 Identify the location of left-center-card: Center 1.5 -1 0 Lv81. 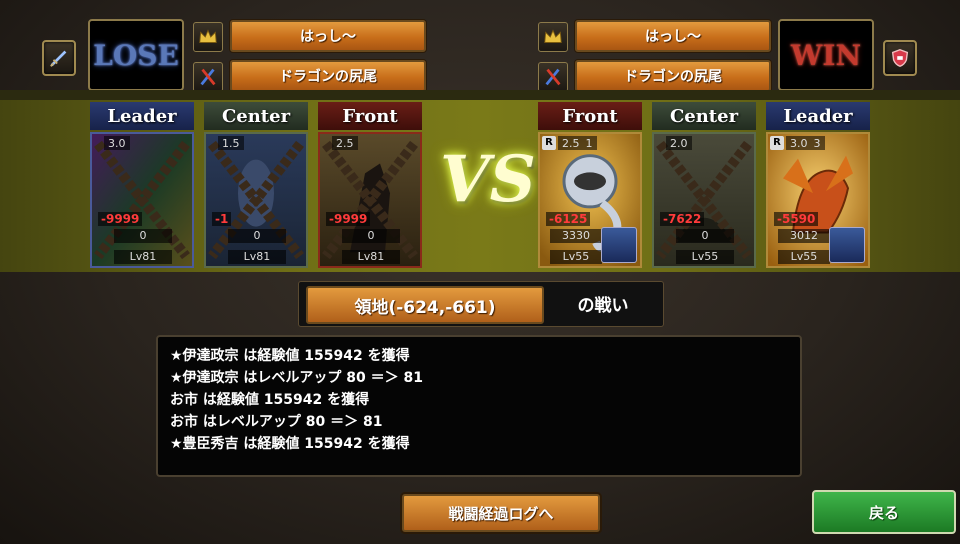
(256, 186).